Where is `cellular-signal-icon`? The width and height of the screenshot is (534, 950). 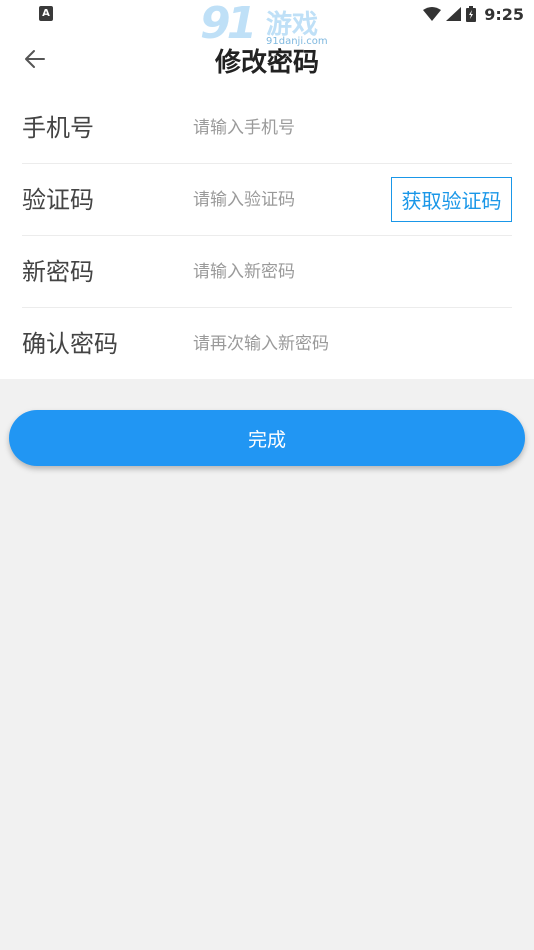 cellular-signal-icon is located at coordinates (454, 14).